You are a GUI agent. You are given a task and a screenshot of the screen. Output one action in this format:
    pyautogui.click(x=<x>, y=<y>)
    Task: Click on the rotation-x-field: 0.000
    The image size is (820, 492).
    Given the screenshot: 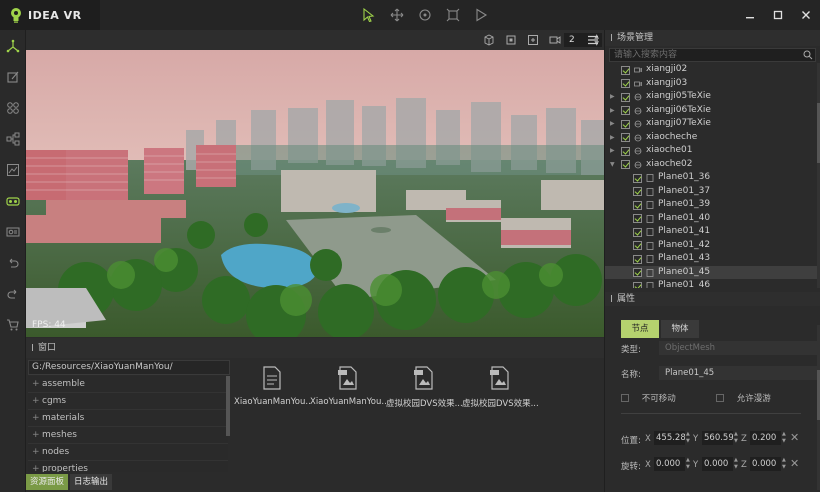 What is the action you would take?
    pyautogui.click(x=669, y=464)
    